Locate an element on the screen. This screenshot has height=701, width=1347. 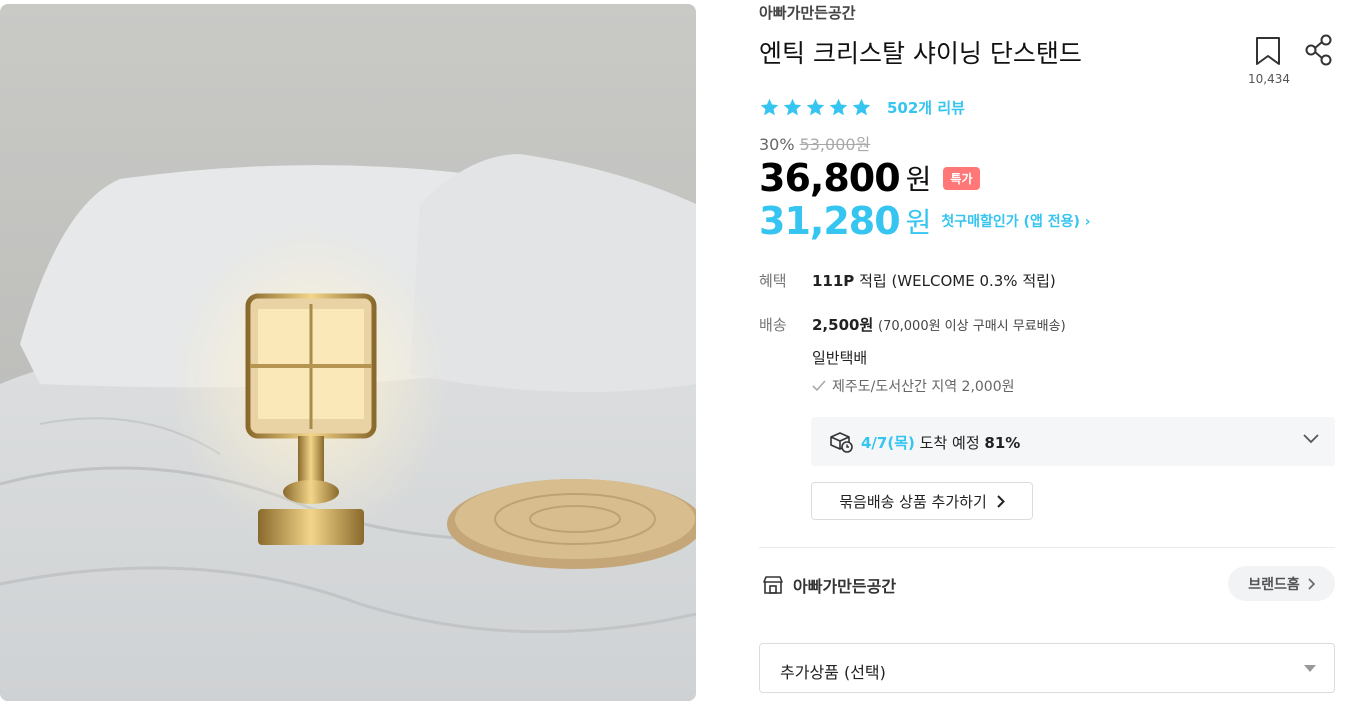
addon-product-select: 추가상품 (선택) is located at coordinates (1047, 668).